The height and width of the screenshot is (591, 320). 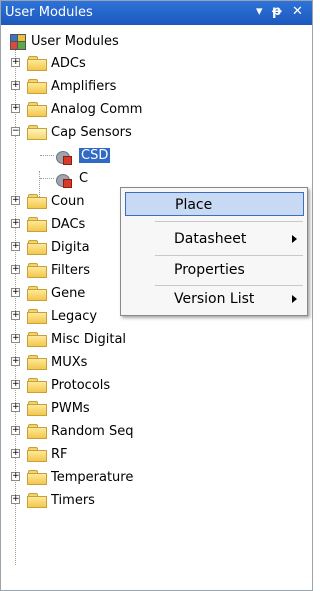 I want to click on tree-item-c: C, so click(x=71, y=178).